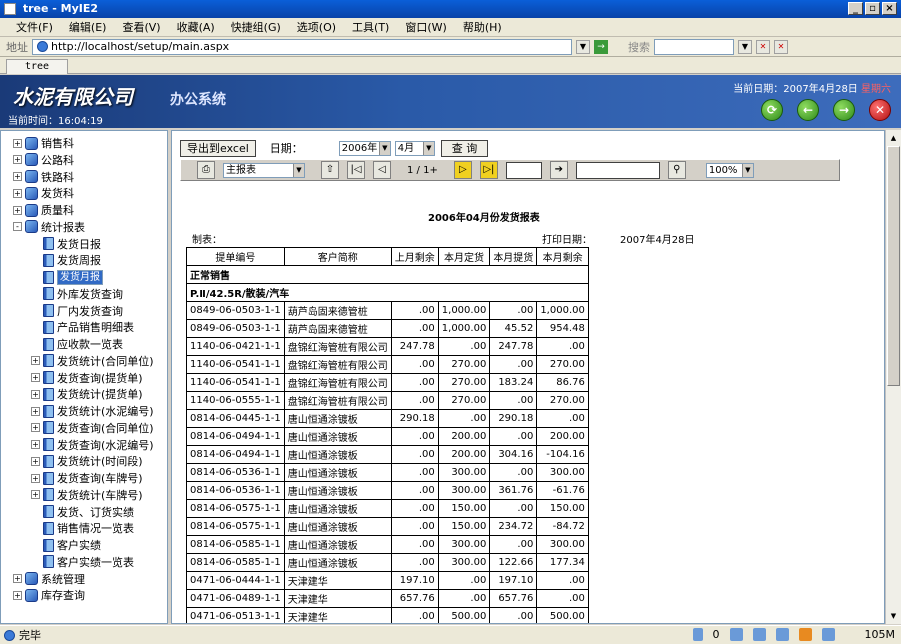 The image size is (901, 644). I want to click on zoom-select: 100% ▼, so click(729, 170).